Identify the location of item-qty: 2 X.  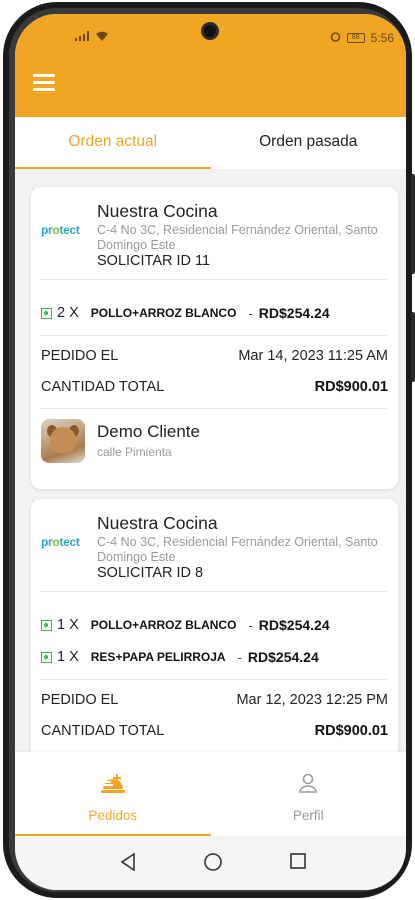
(68, 313).